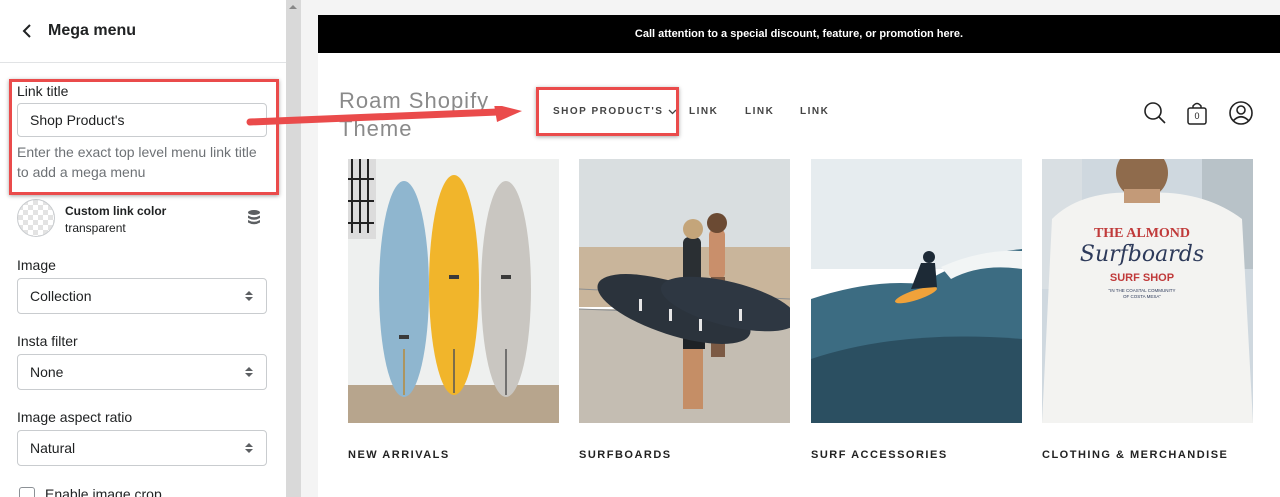 The height and width of the screenshot is (497, 1280). Describe the element at coordinates (36, 218) in the screenshot. I see `color-swatch` at that location.